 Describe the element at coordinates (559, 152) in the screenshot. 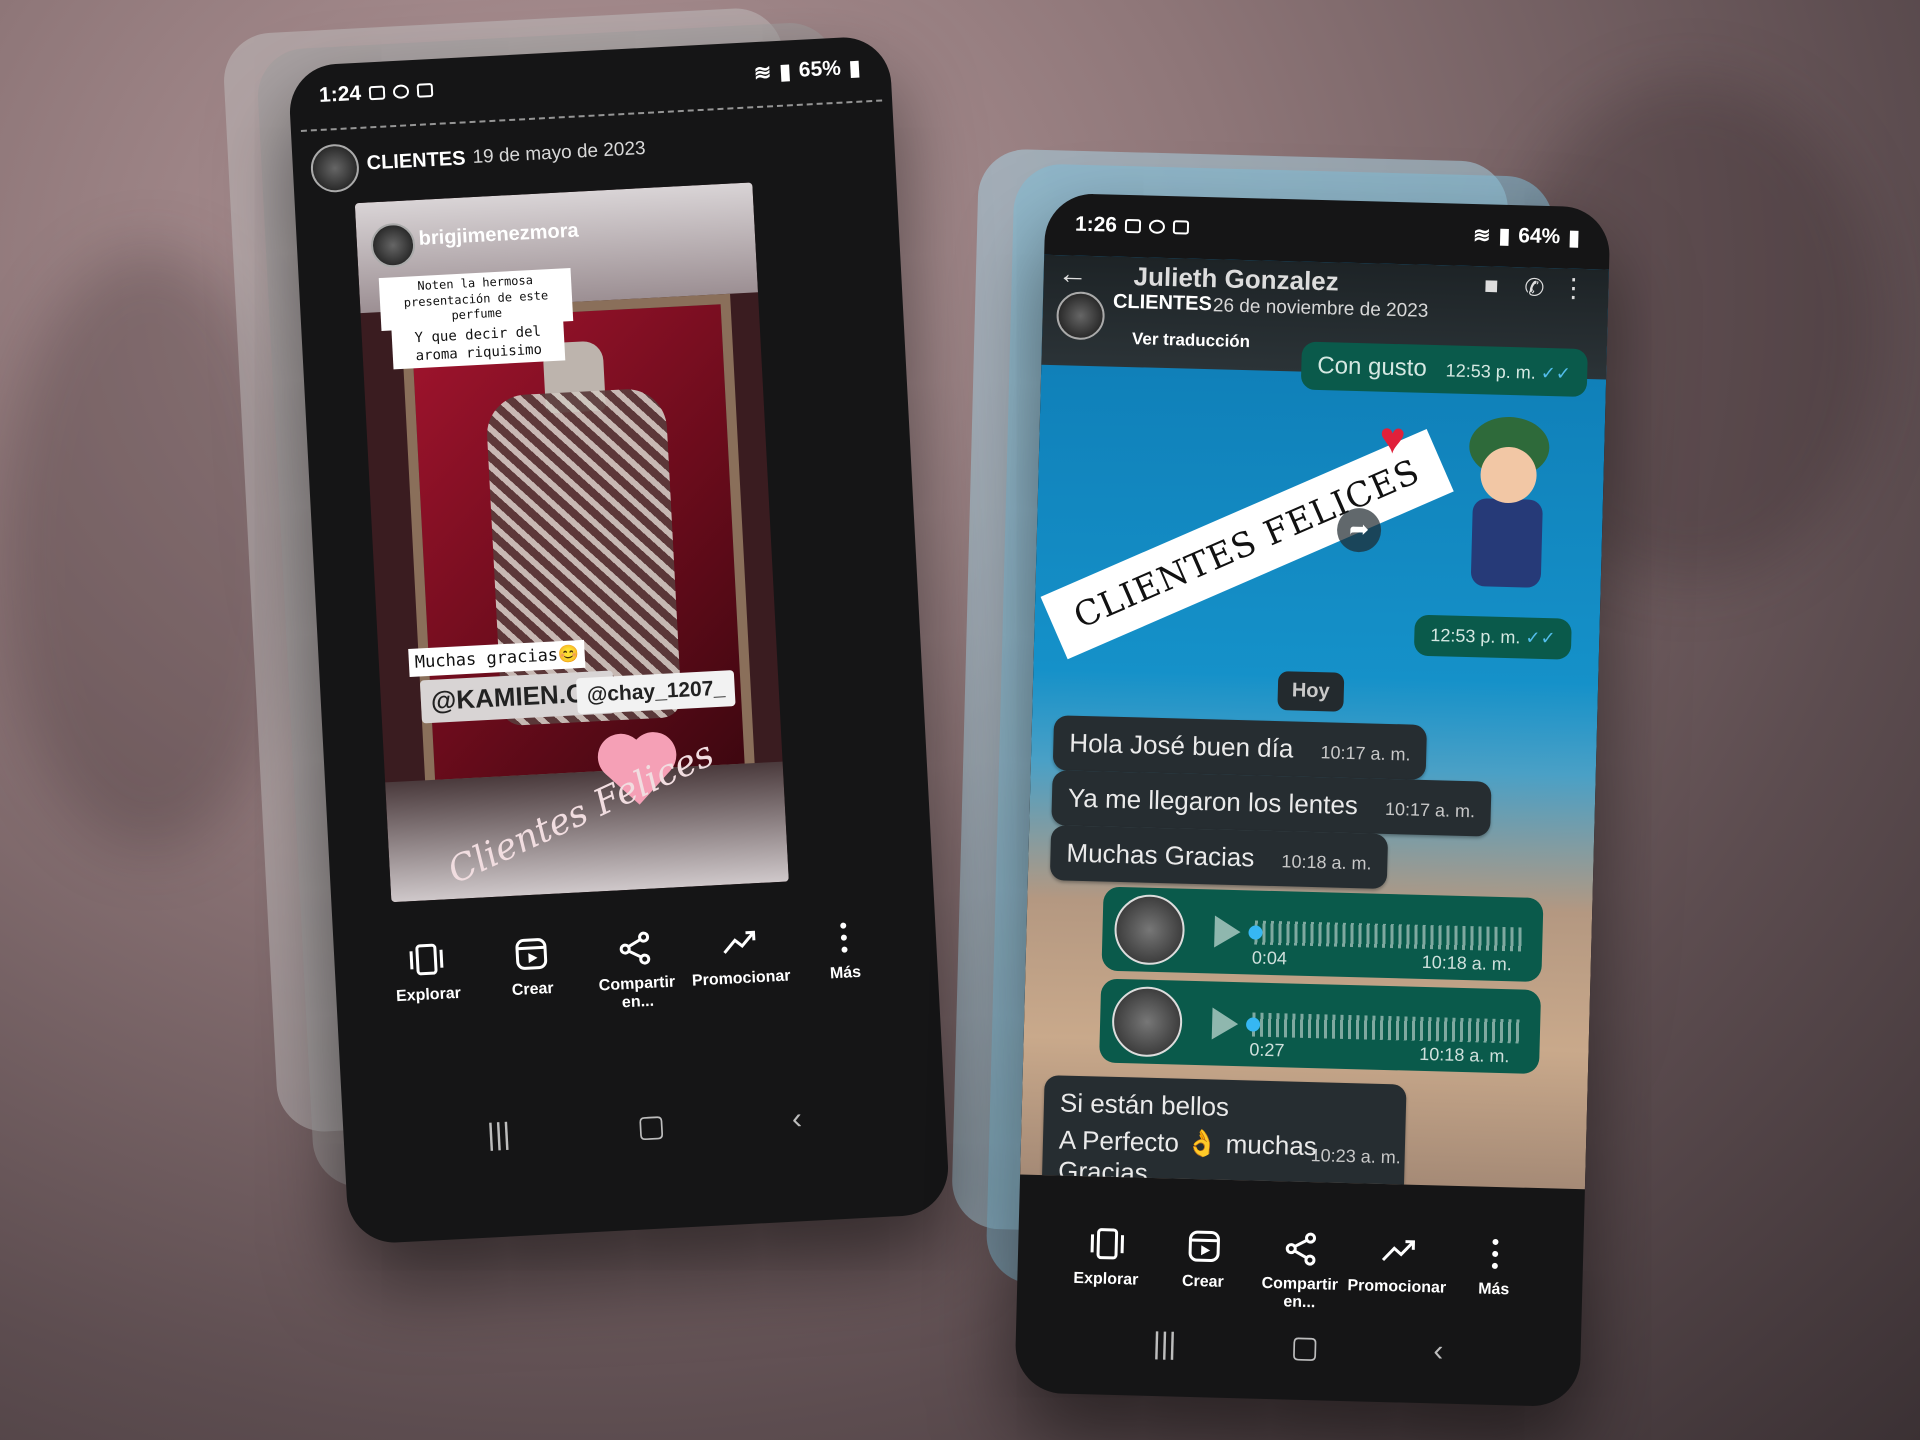

I see `highlight-date: 19 de mayo de 2023` at that location.